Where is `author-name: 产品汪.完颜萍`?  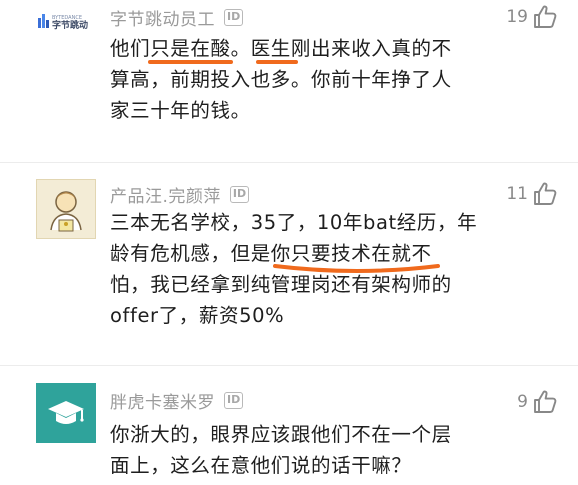
author-name: 产品汪.完颜萍 is located at coordinates (165, 194).